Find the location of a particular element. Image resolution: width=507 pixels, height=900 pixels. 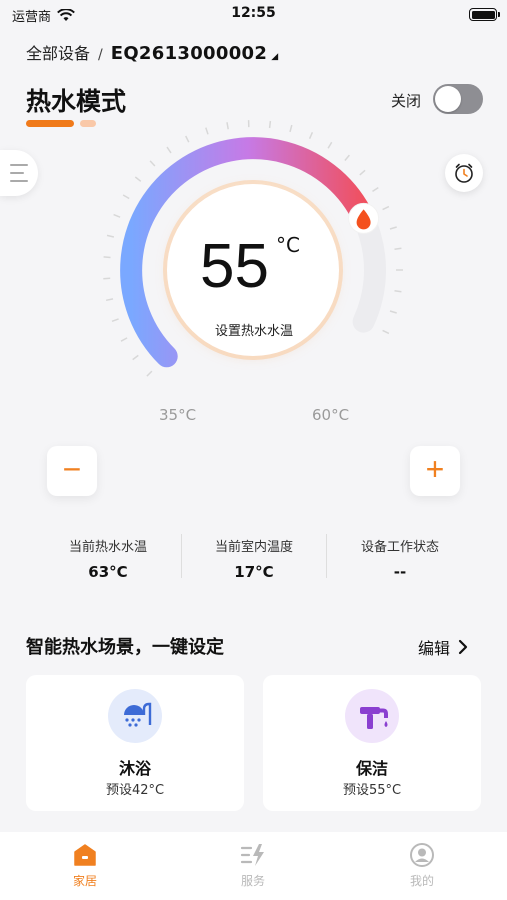

scene-card-shower: 沐浴 预设42°C is located at coordinates (135, 743).